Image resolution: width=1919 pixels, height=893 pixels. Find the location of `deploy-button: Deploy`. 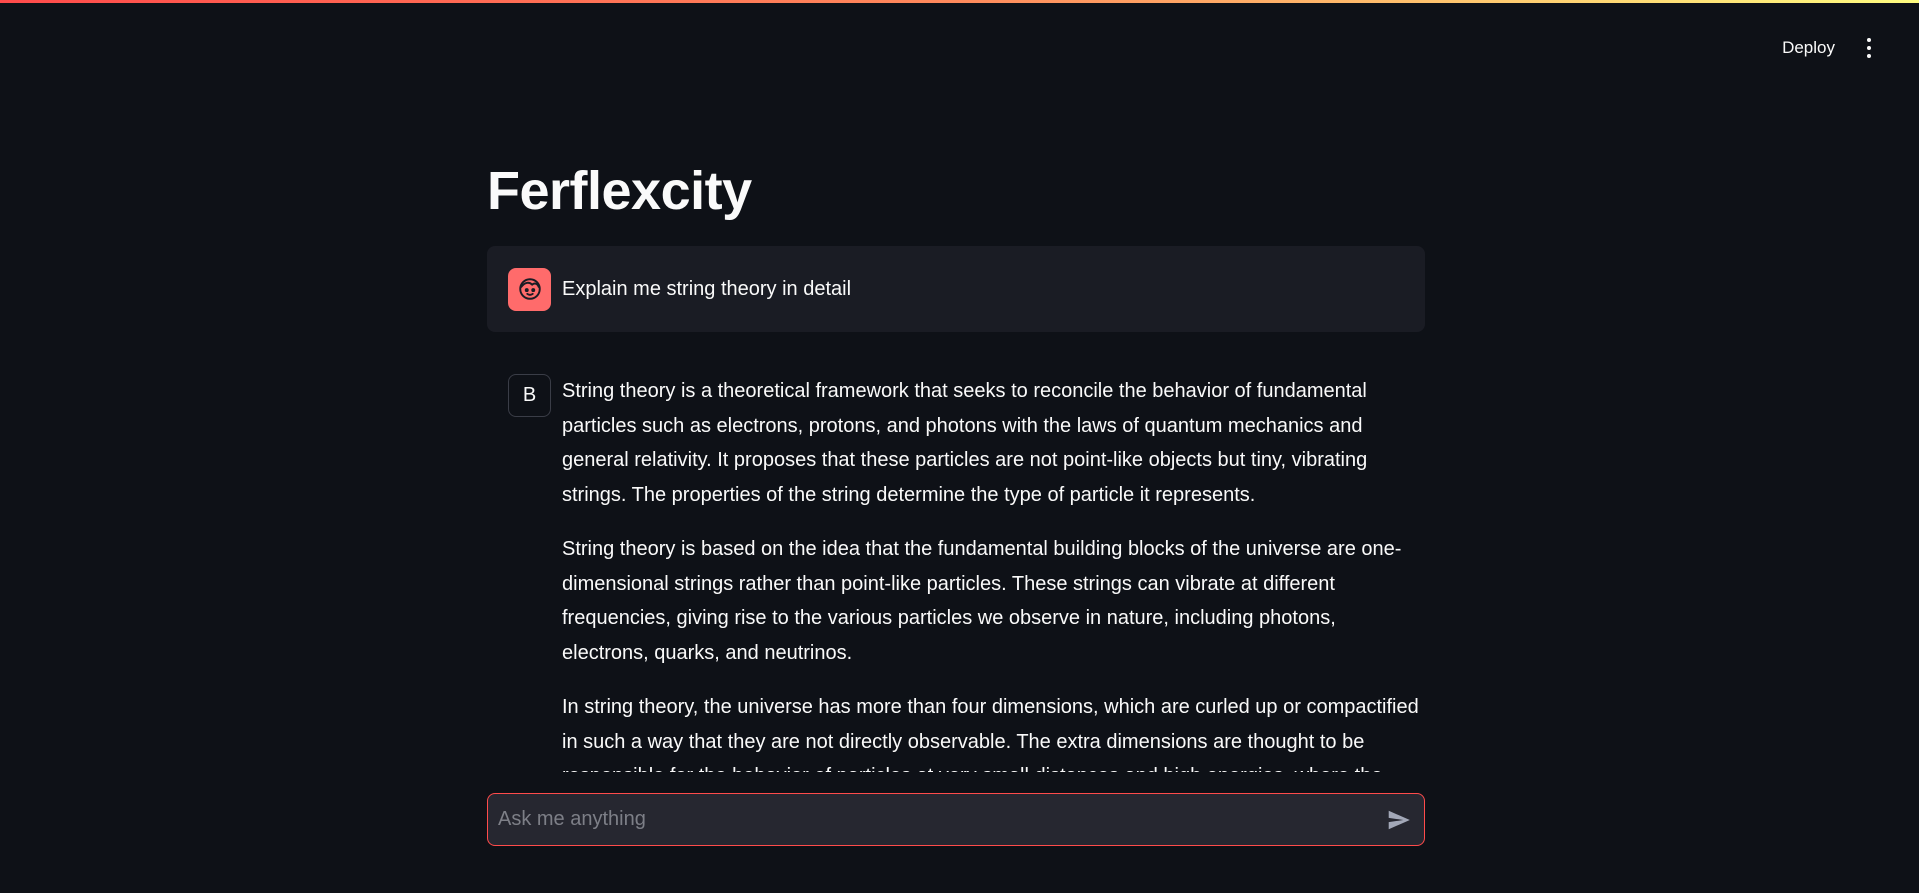

deploy-button: Deploy is located at coordinates (1808, 48).